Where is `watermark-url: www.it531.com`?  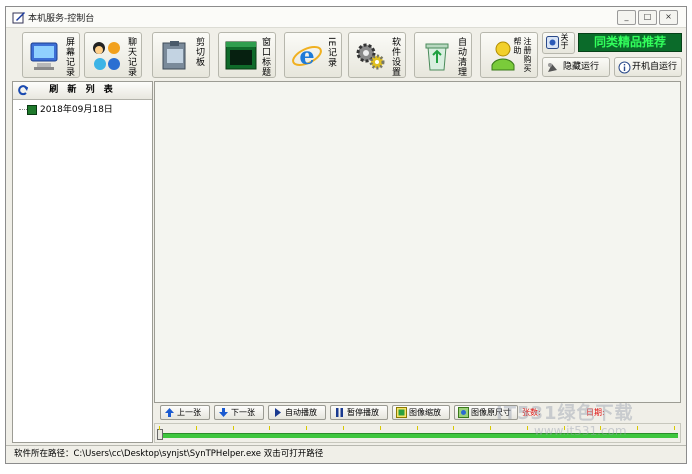
watermark-url: www.it531.com is located at coordinates (580, 431).